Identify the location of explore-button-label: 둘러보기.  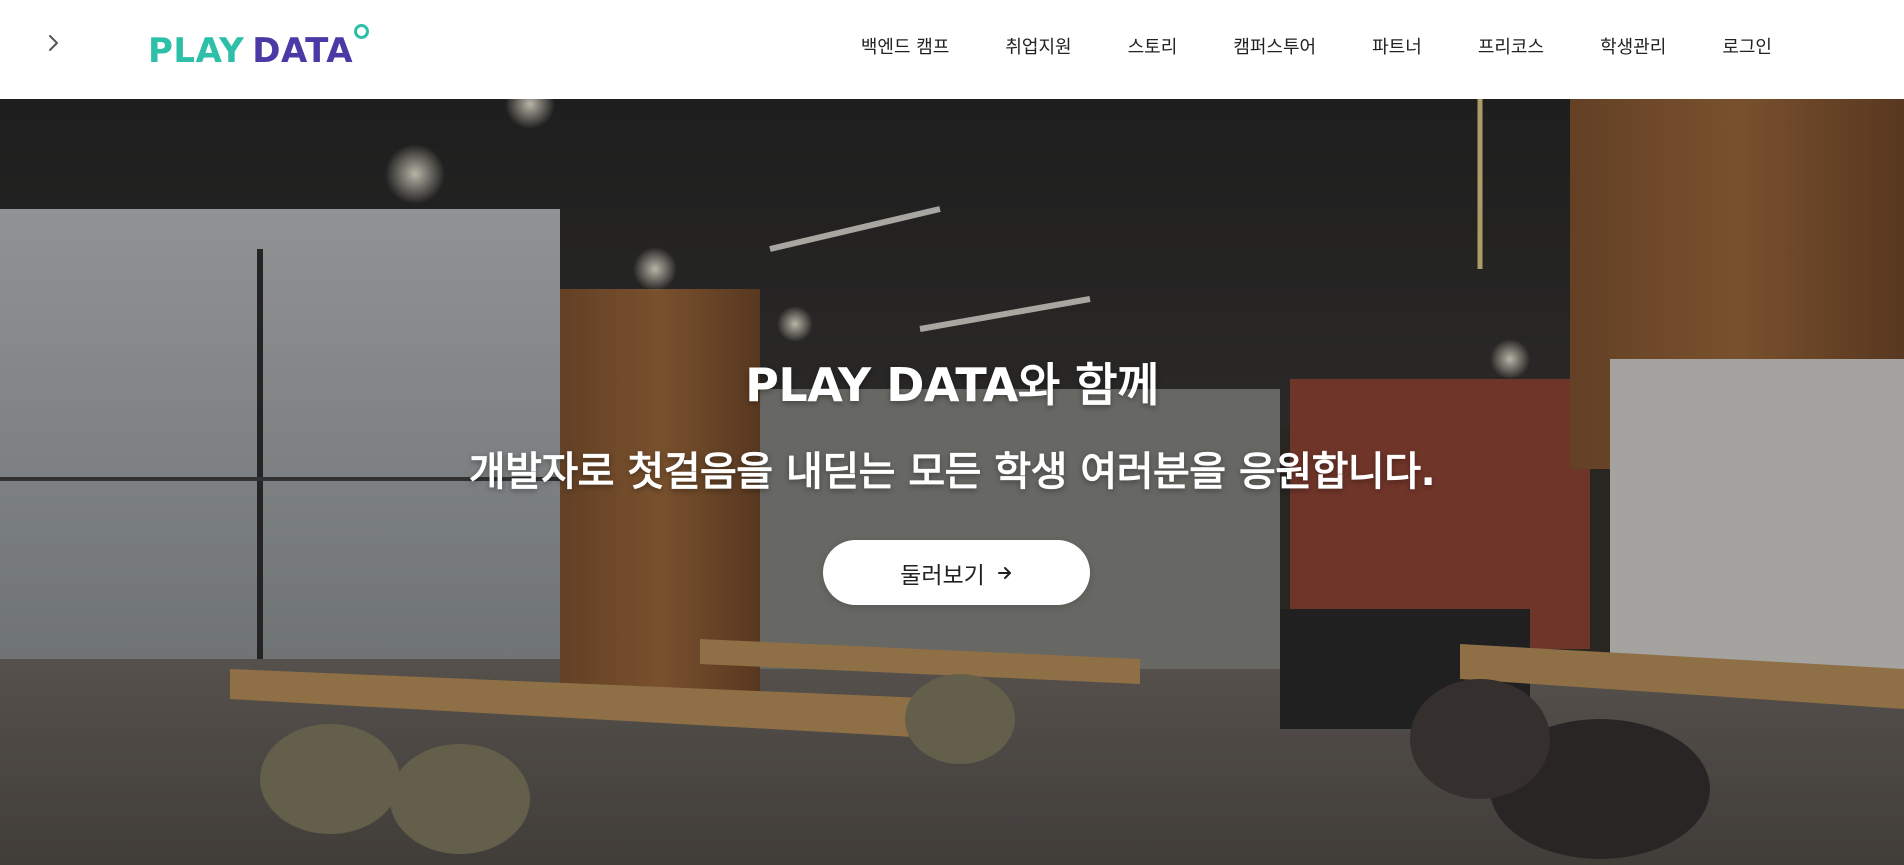
(942, 575).